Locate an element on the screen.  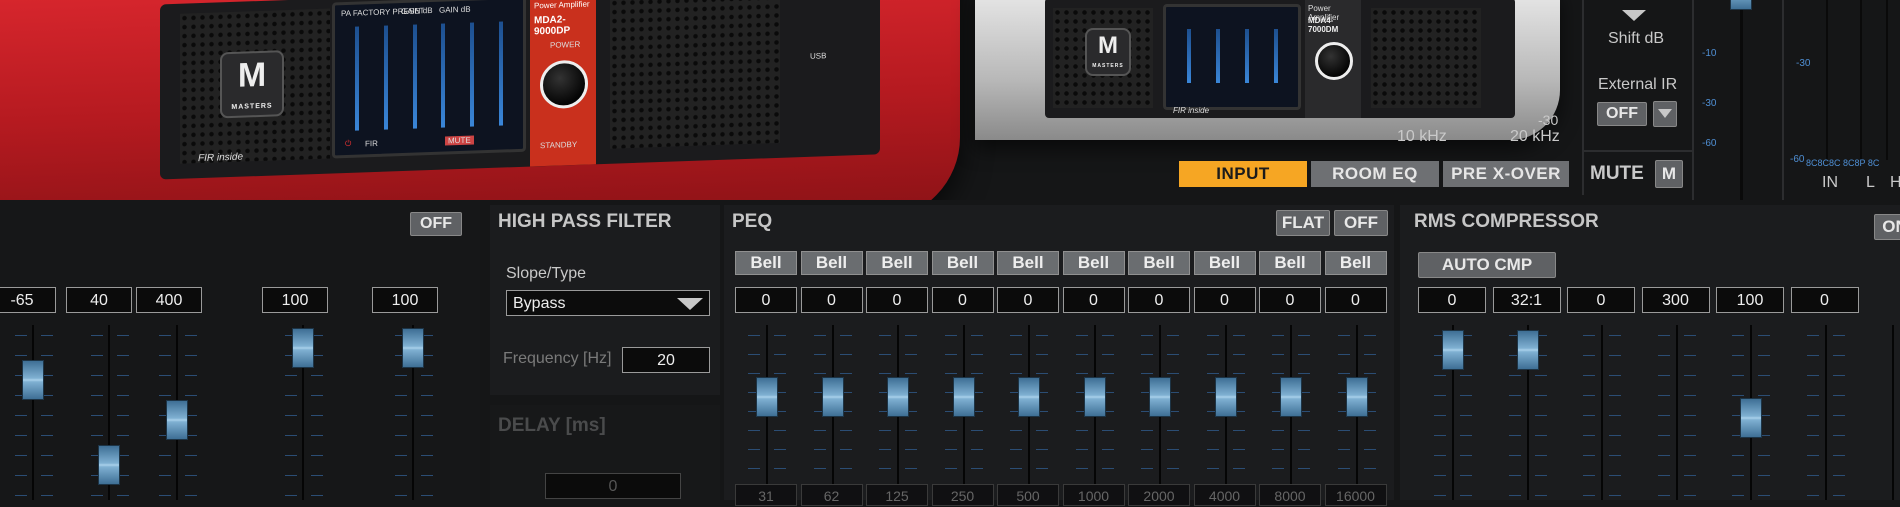
peq-frequency-input: 250 is located at coordinates (962, 495).